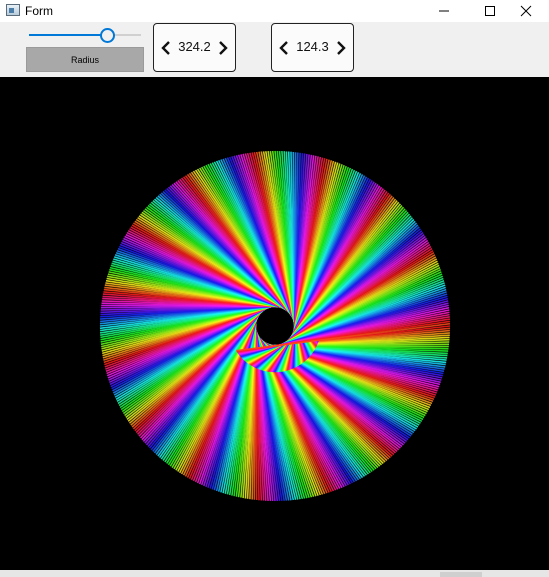 This screenshot has height=577, width=549. I want to click on radius-slider, so click(85, 35).